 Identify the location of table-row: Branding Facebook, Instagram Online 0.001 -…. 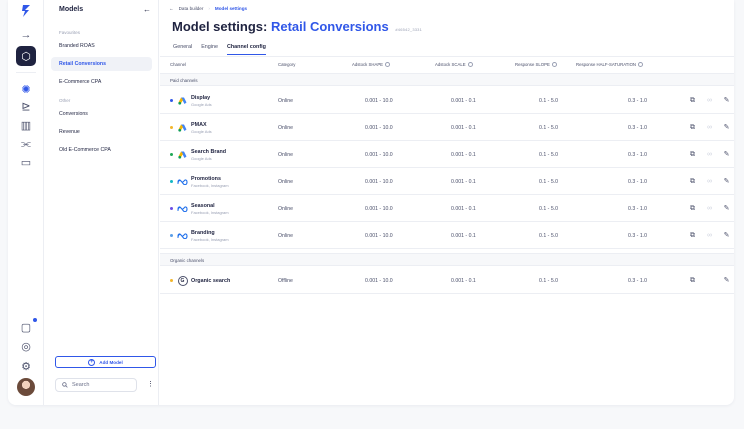
(447, 235).